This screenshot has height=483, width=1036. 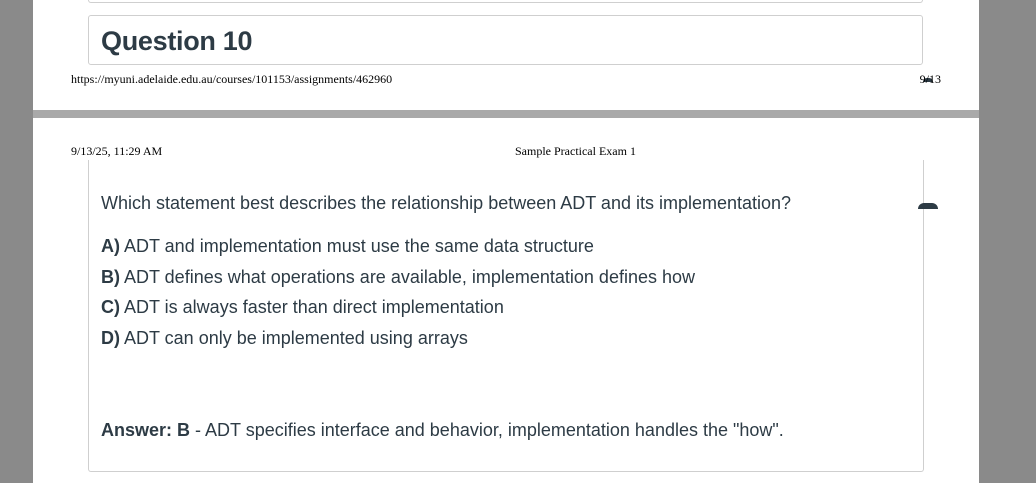 I want to click on print-header-datetime: 9/13/25, 11:29 AM, so click(x=117, y=151).